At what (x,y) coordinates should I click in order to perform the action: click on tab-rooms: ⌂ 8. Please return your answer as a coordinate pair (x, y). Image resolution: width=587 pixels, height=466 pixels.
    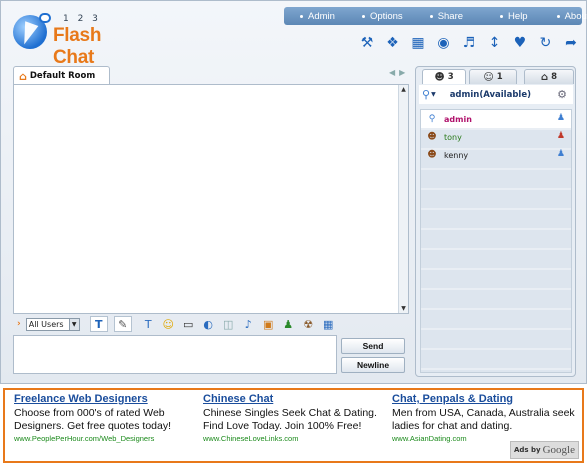
    Looking at the image, I should click on (549, 76).